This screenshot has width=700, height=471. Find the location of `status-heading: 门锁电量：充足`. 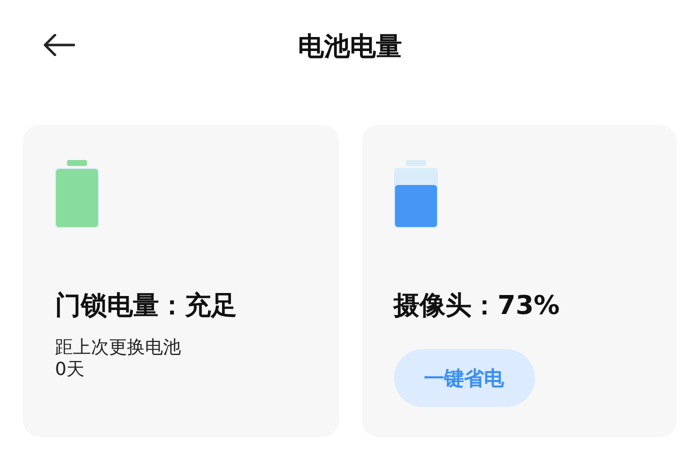

status-heading: 门锁电量：充足 is located at coordinates (146, 306).